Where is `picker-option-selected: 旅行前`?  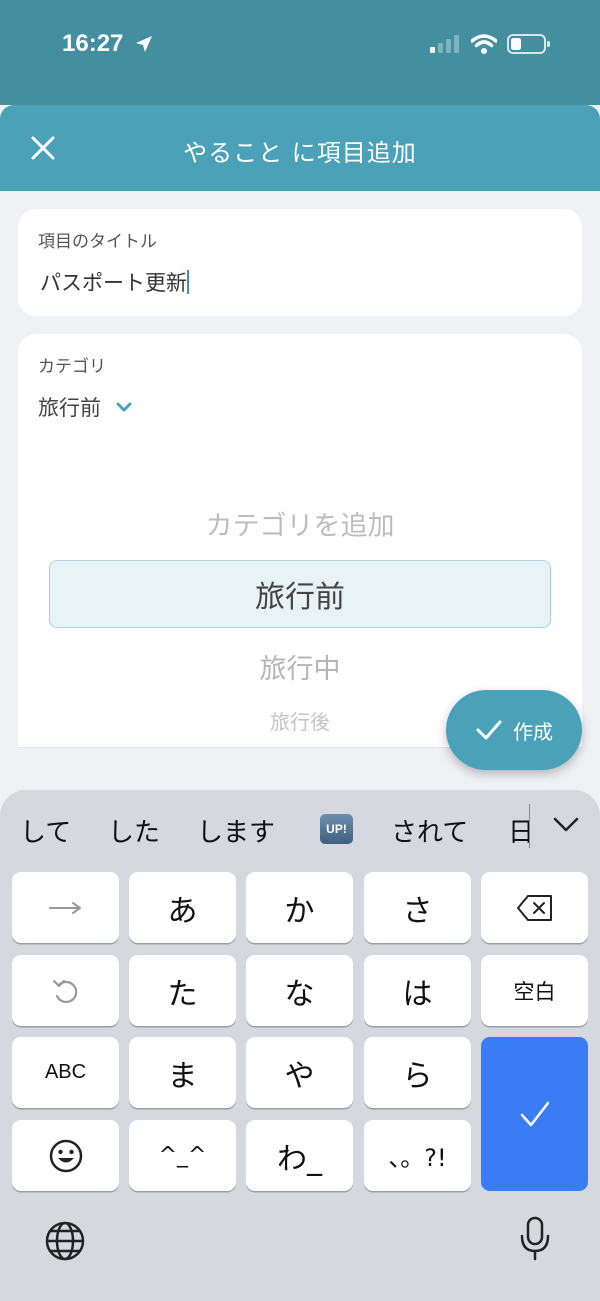 picker-option-selected: 旅行前 is located at coordinates (300, 594).